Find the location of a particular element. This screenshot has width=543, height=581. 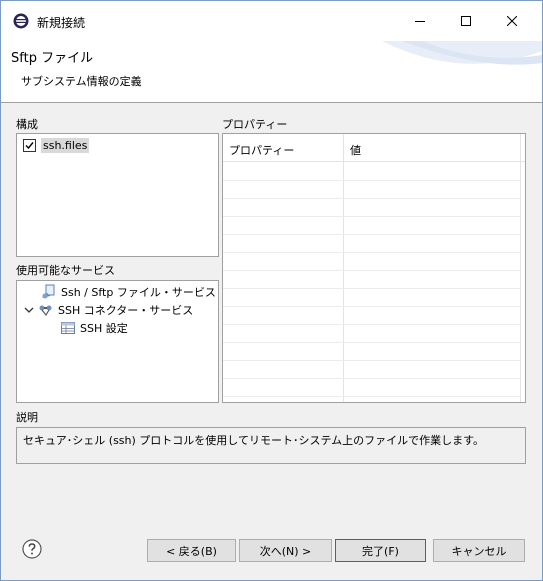

tree-item-label: SSH コネクター・サービス is located at coordinates (126, 310).